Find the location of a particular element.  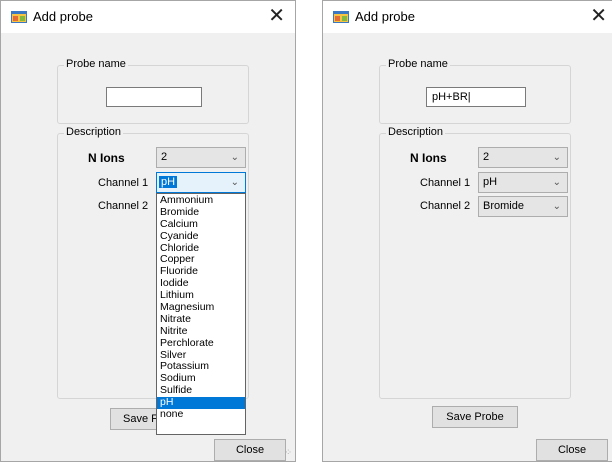

list-item: none is located at coordinates (201, 414).